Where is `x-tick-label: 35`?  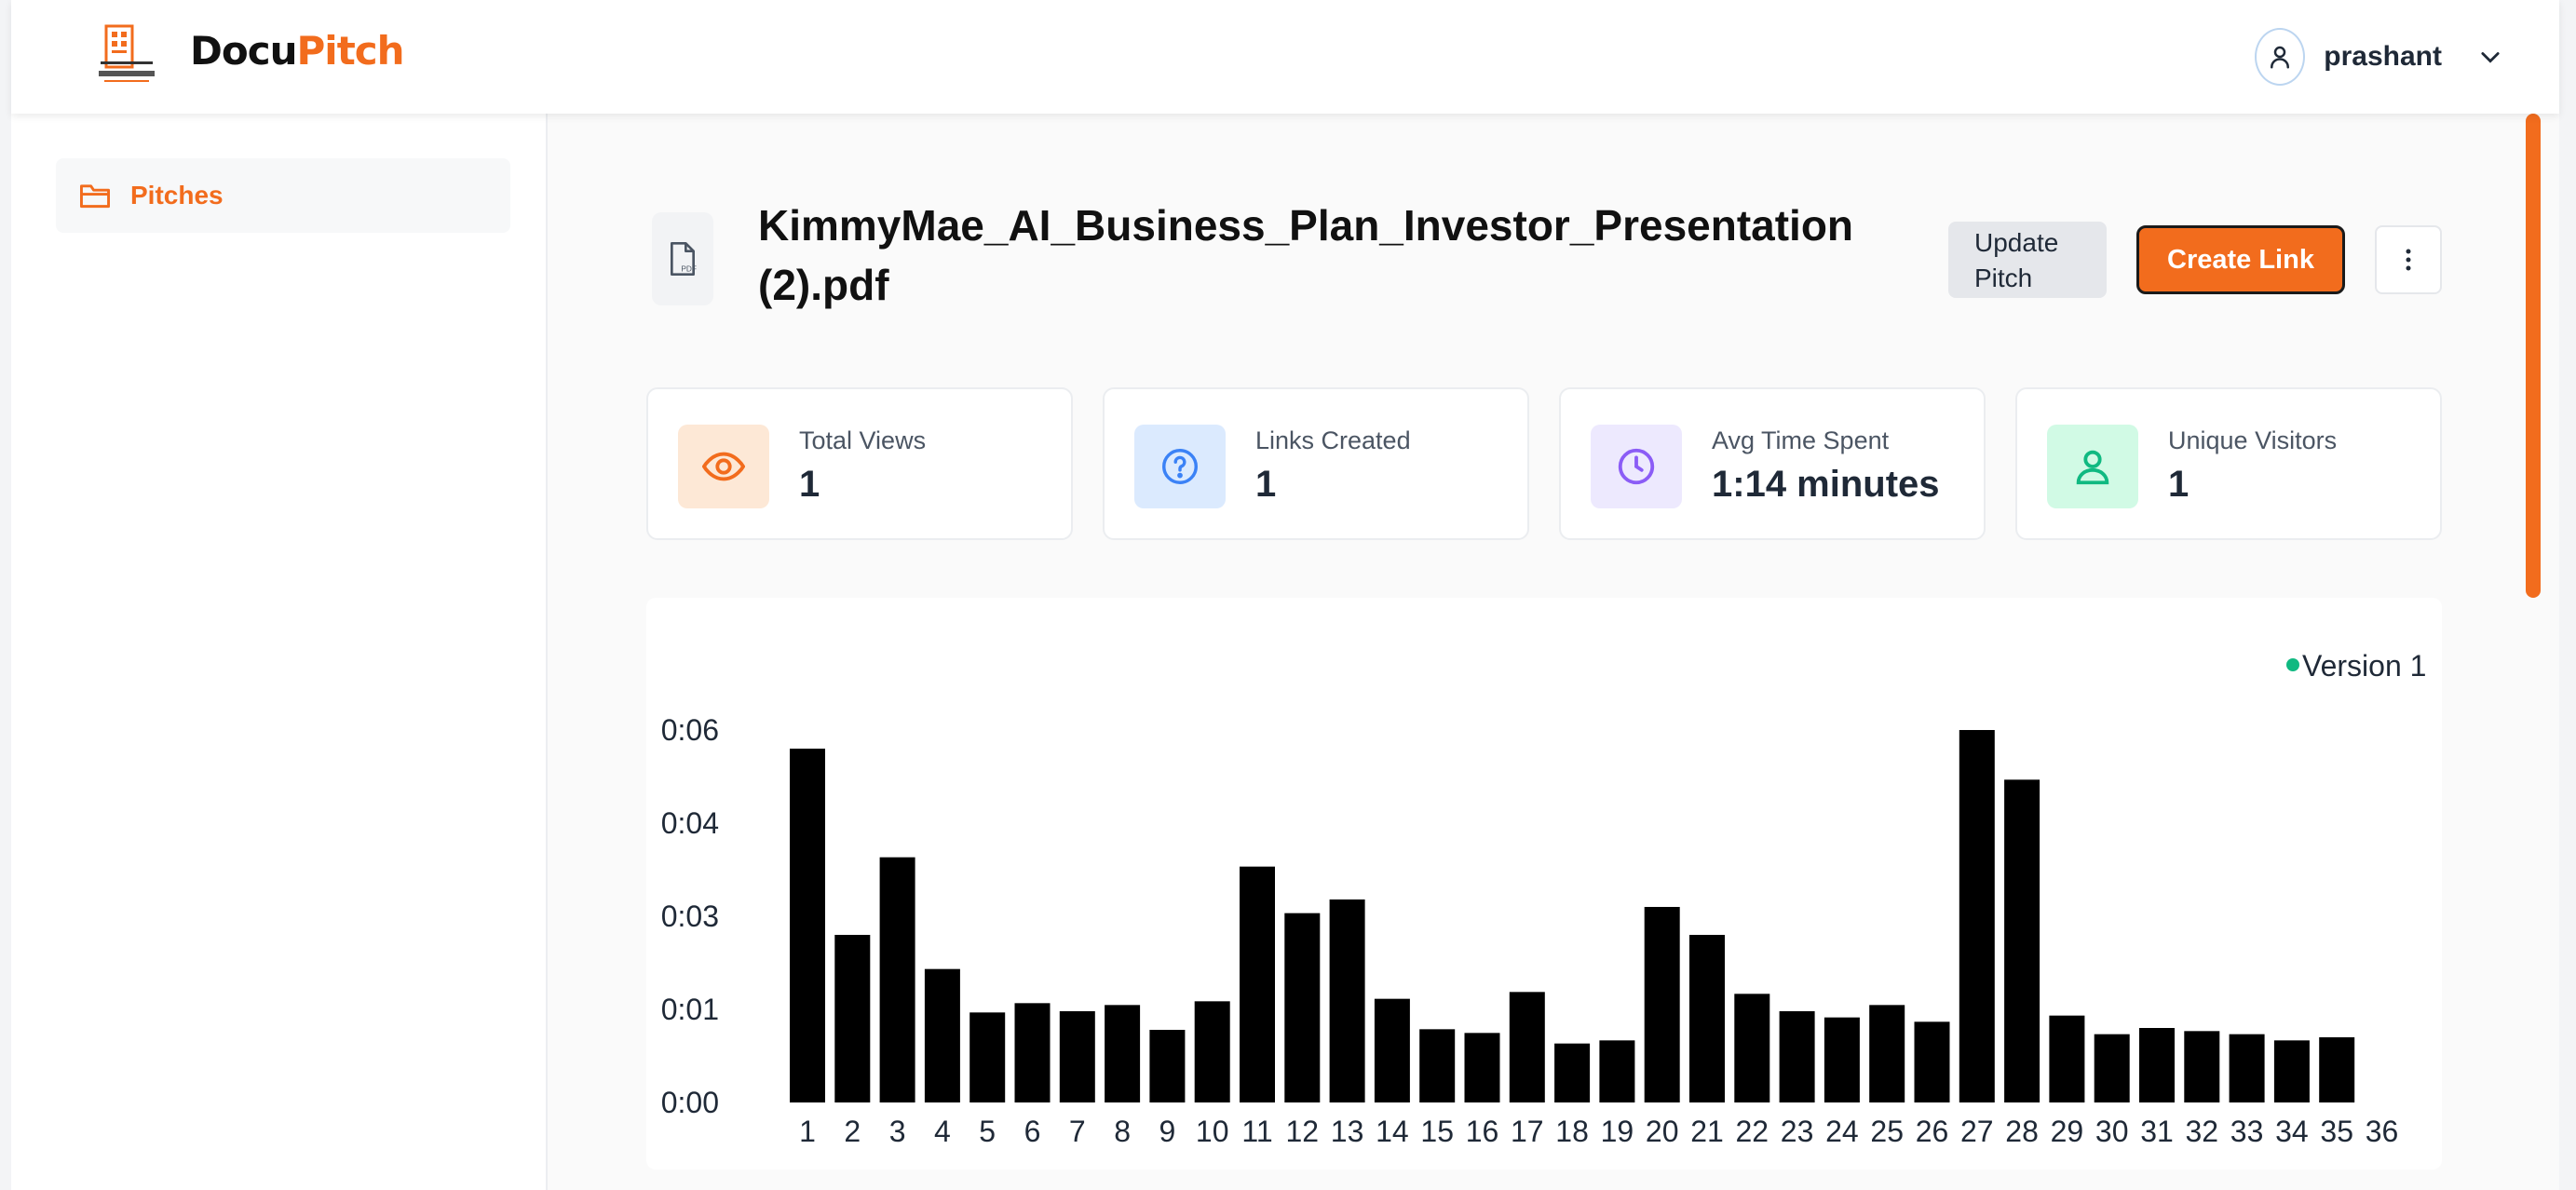 x-tick-label: 35 is located at coordinates (2336, 1131).